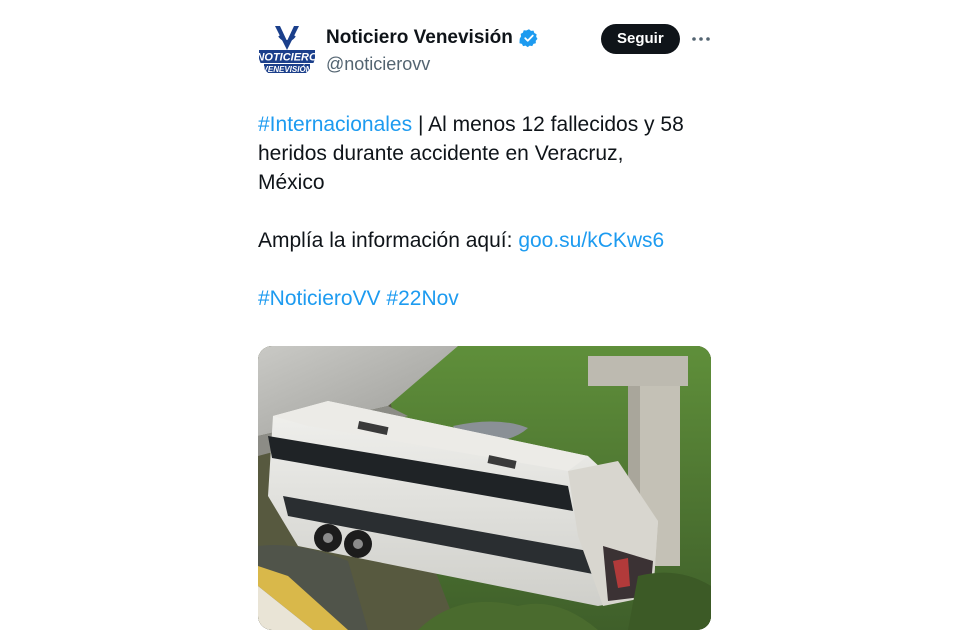  What do you see at coordinates (385, 240) in the screenshot?
I see `more-info-label: Amplía la información aquí:` at bounding box center [385, 240].